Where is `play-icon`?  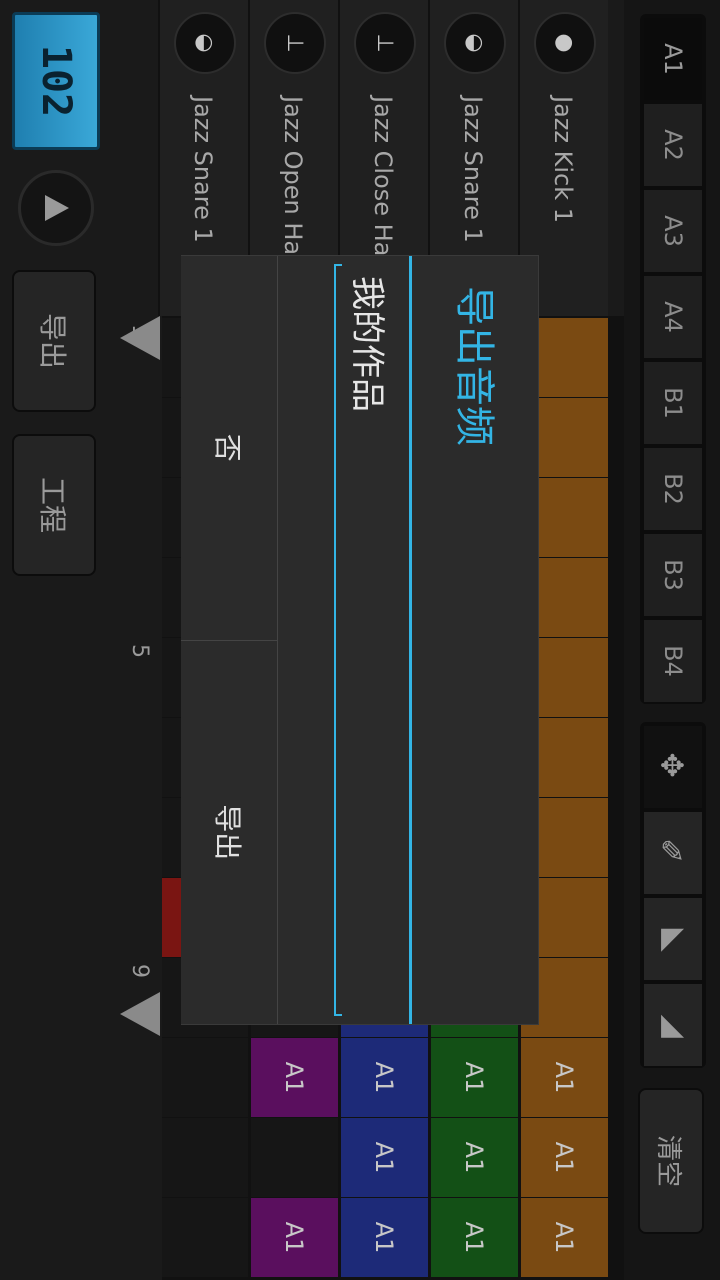
play-icon is located at coordinates (57, 208).